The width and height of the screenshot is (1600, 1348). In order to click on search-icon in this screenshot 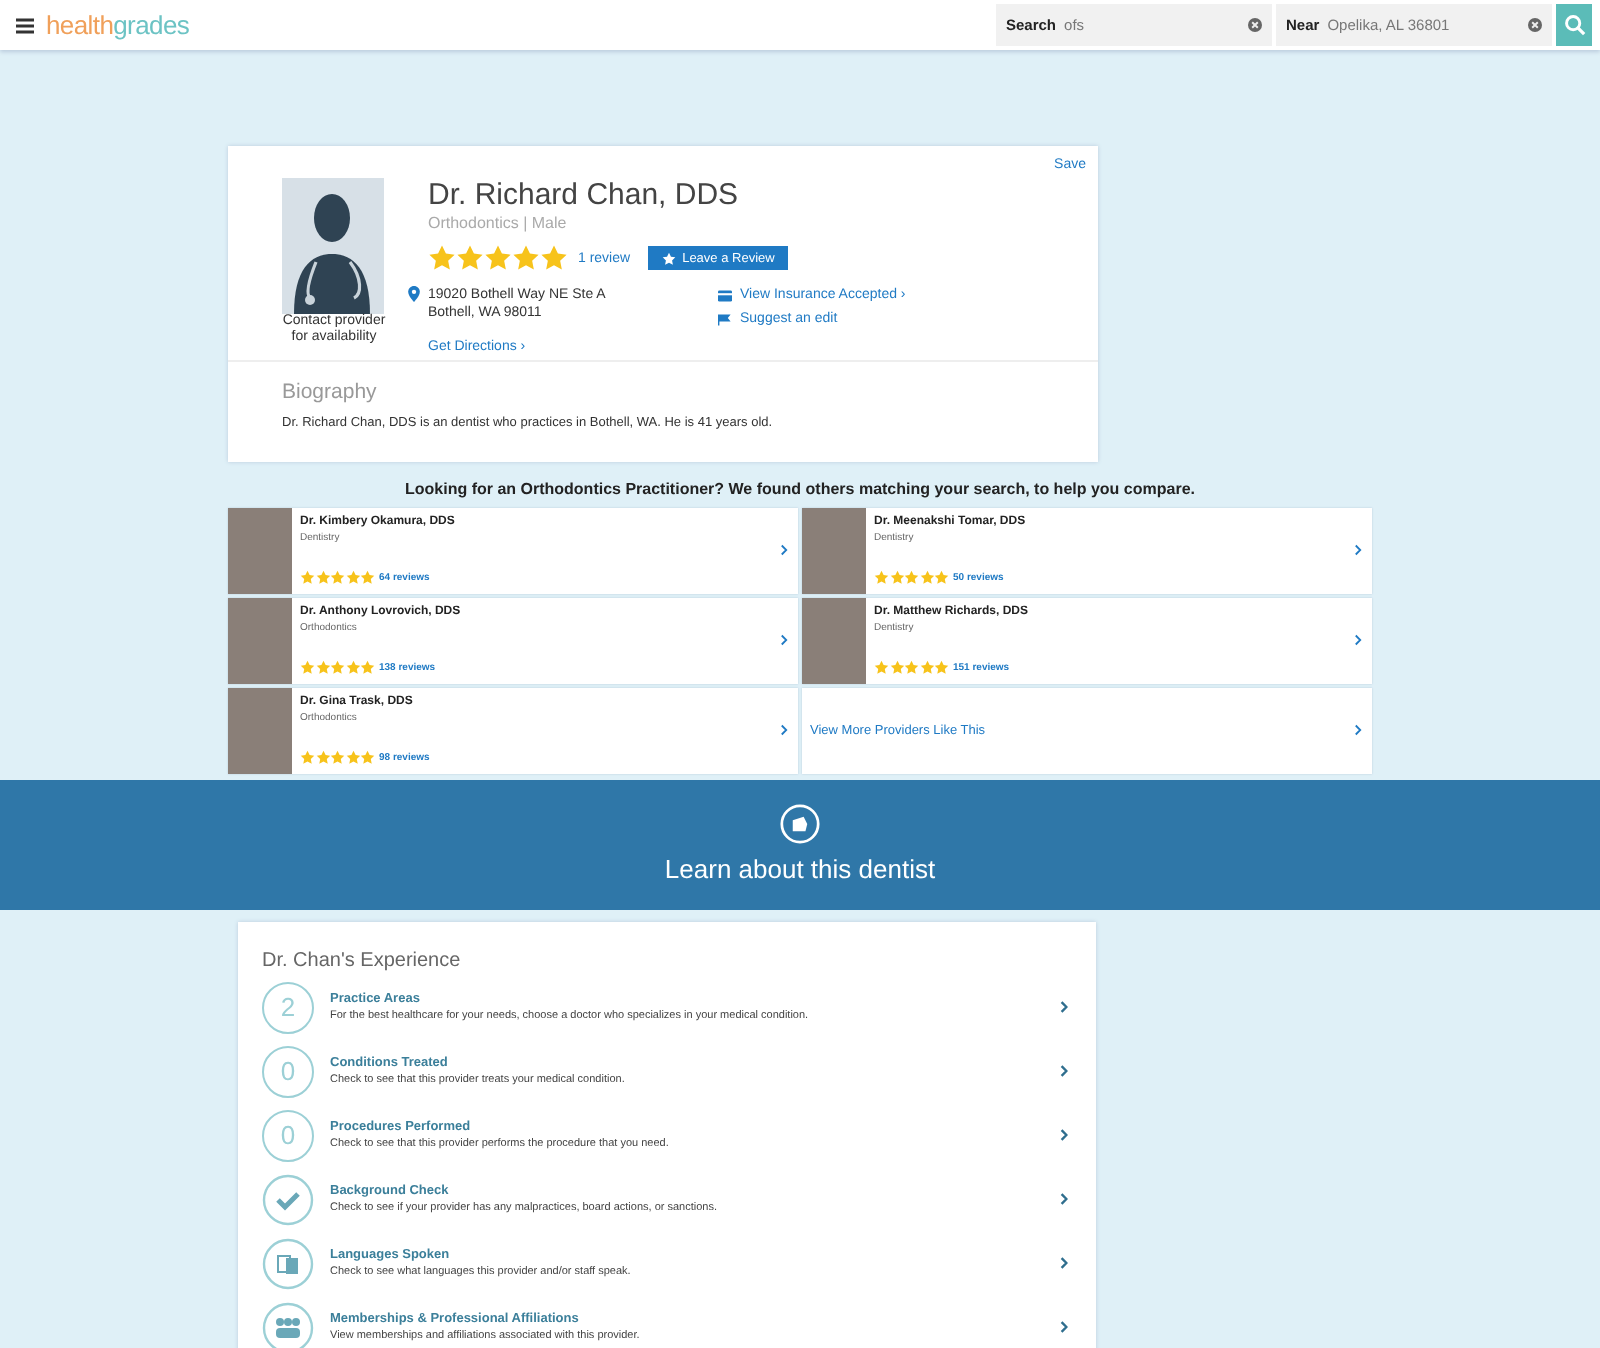, I will do `click(1574, 25)`.